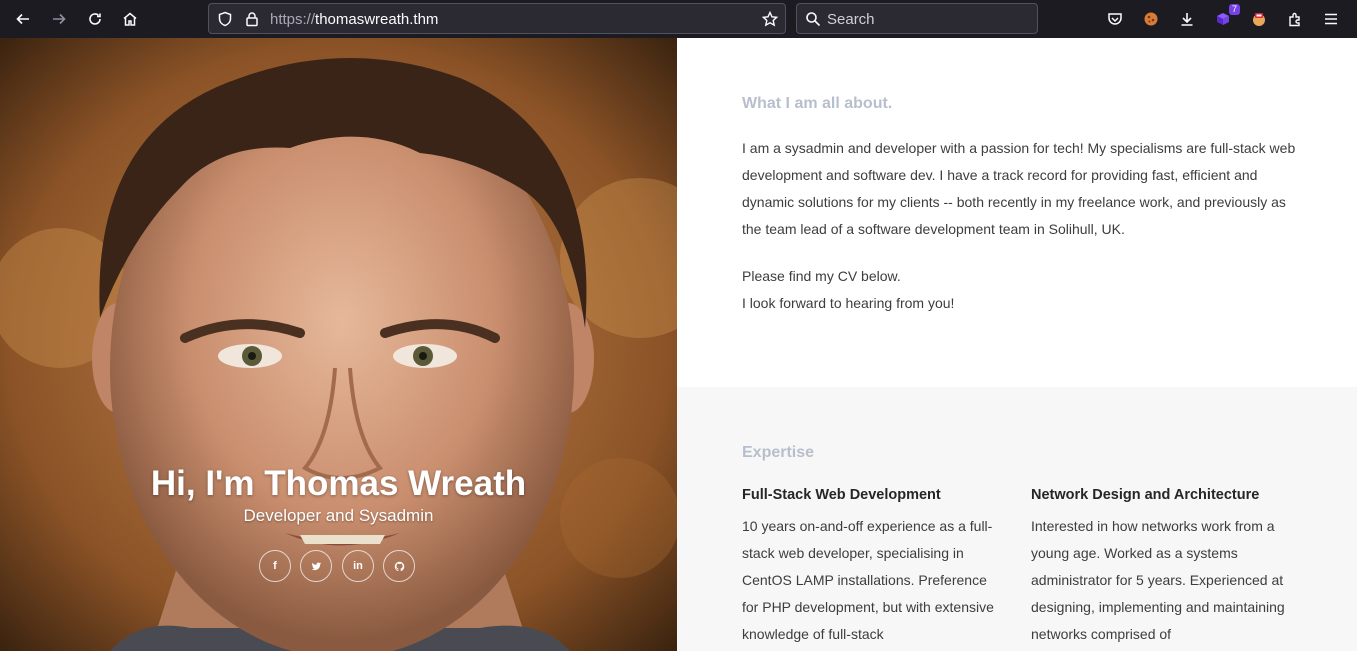  I want to click on facebook-glyph: f, so click(275, 566).